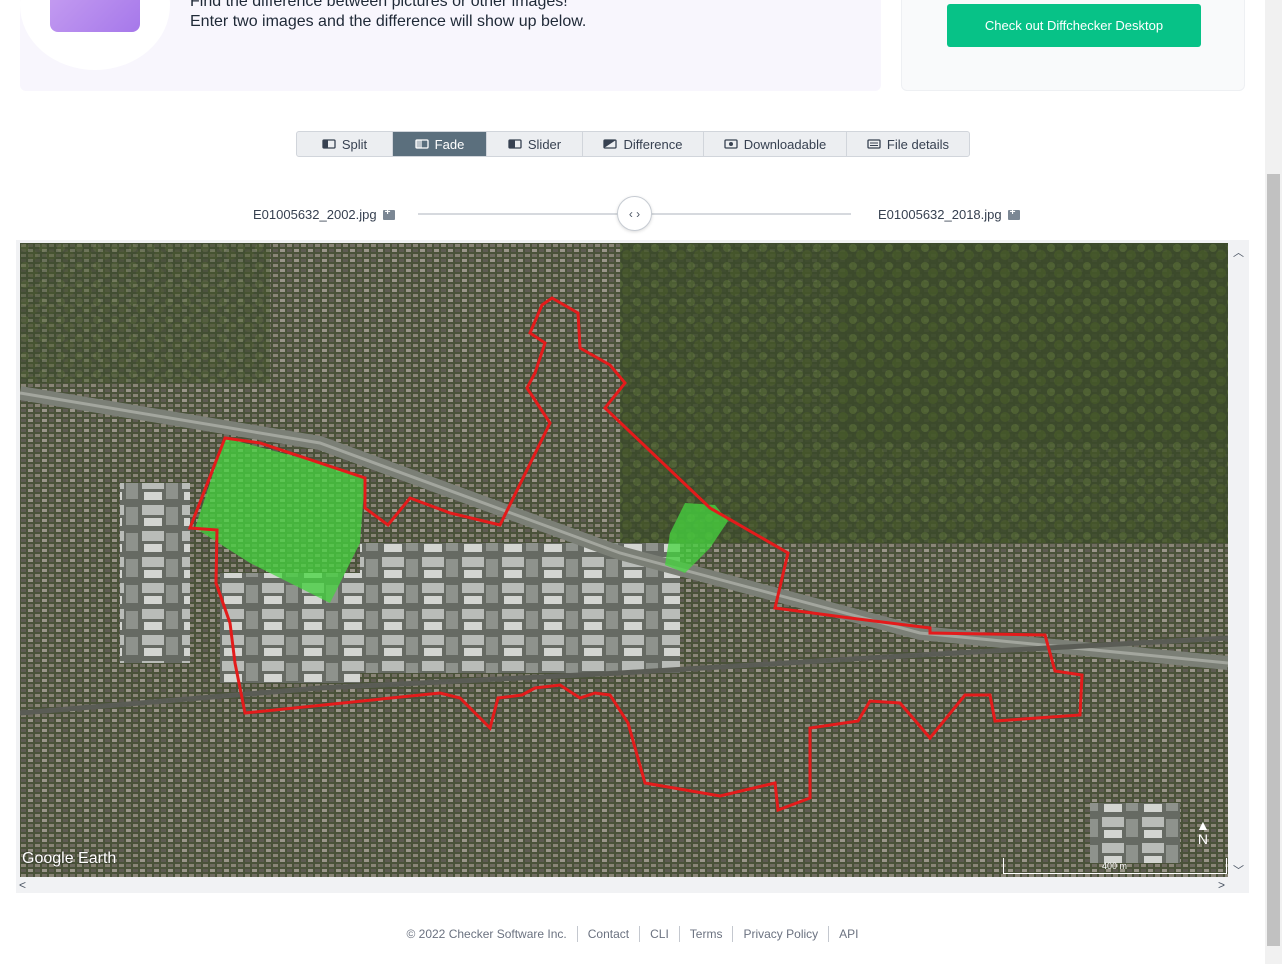  I want to click on scale-label: 400 m, so click(1115, 866).